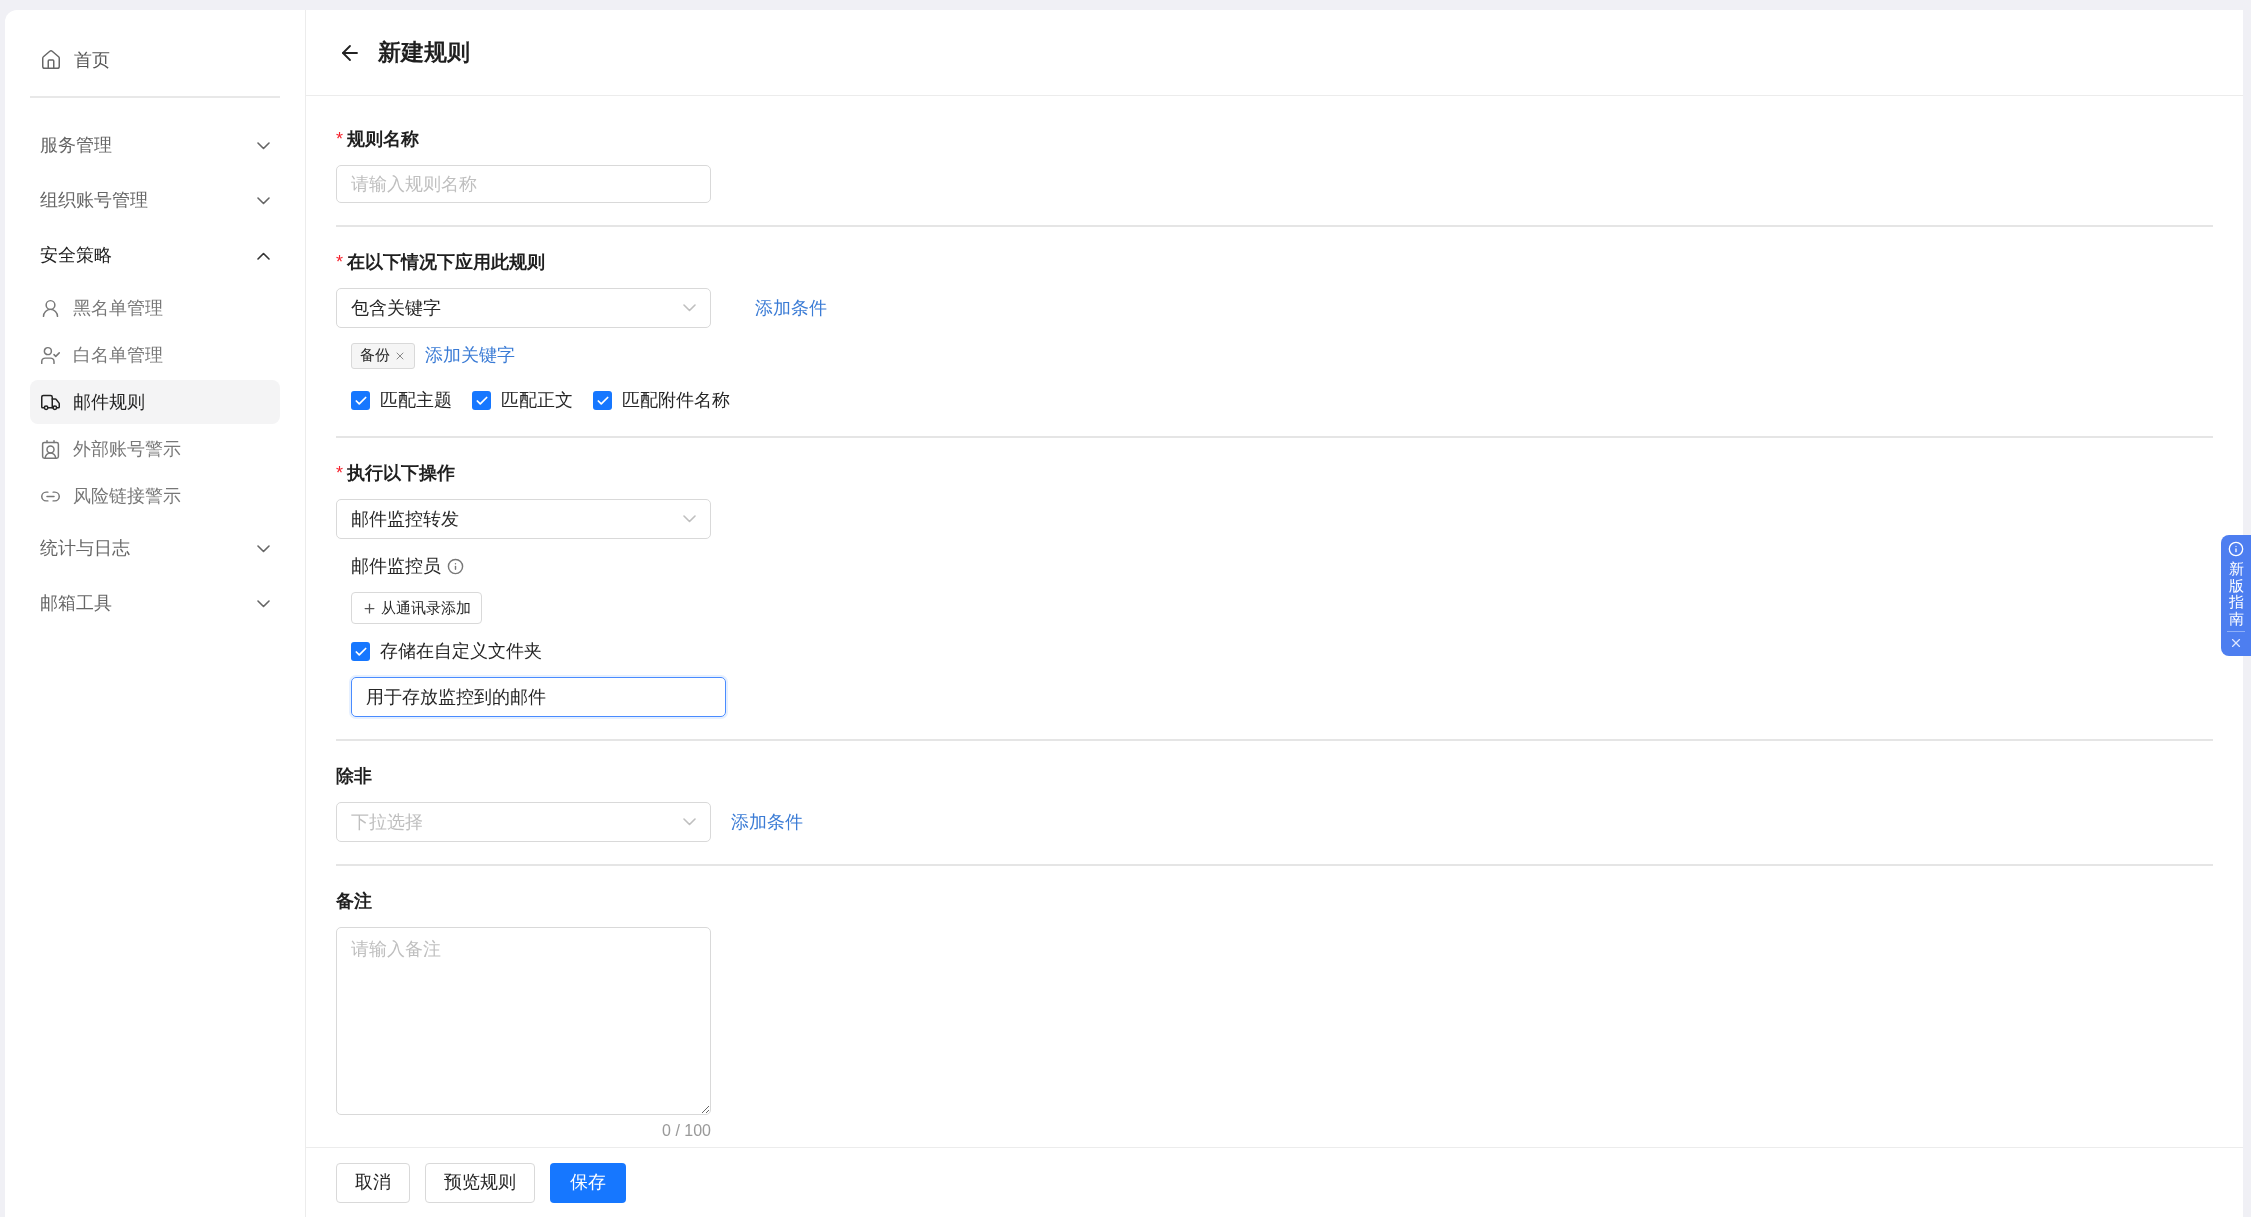 This screenshot has width=2251, height=1217. Describe the element at coordinates (155, 548) in the screenshot. I see `menu-group: 统计与日志` at that location.